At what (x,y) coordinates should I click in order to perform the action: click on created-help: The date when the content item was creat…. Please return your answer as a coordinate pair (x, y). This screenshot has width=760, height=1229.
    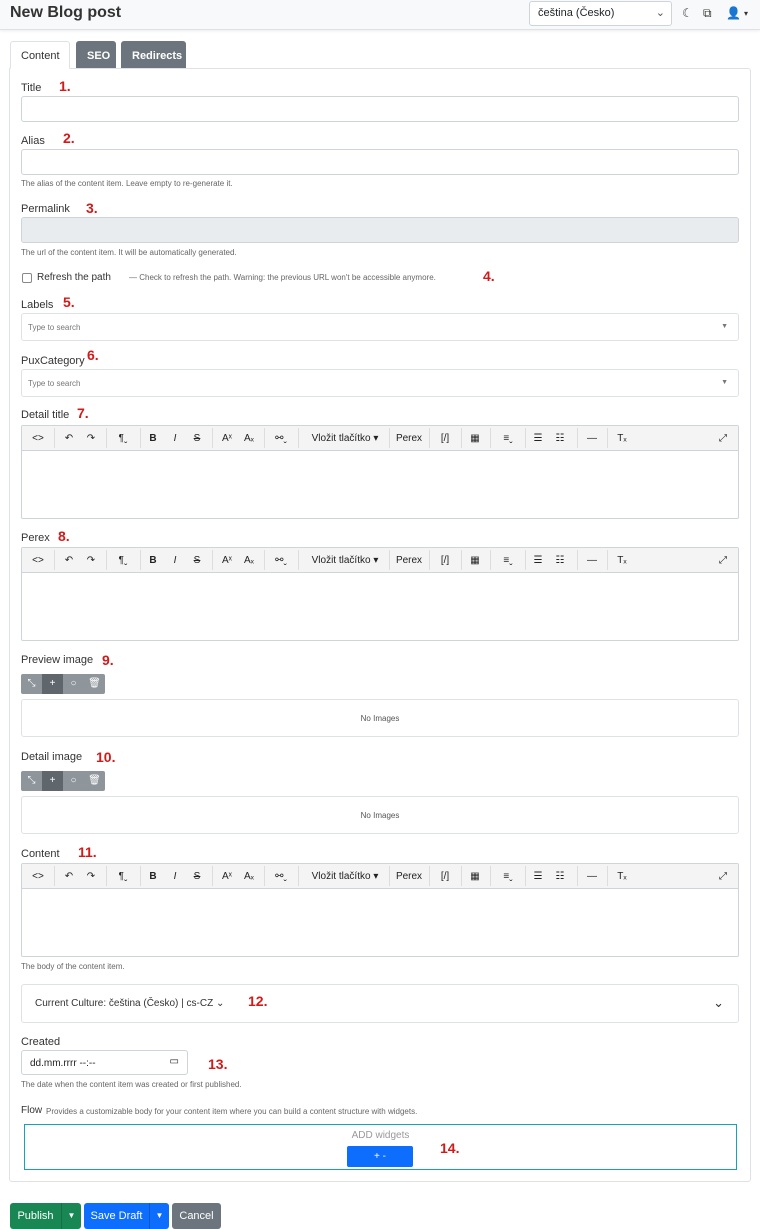
    Looking at the image, I should click on (131, 1084).